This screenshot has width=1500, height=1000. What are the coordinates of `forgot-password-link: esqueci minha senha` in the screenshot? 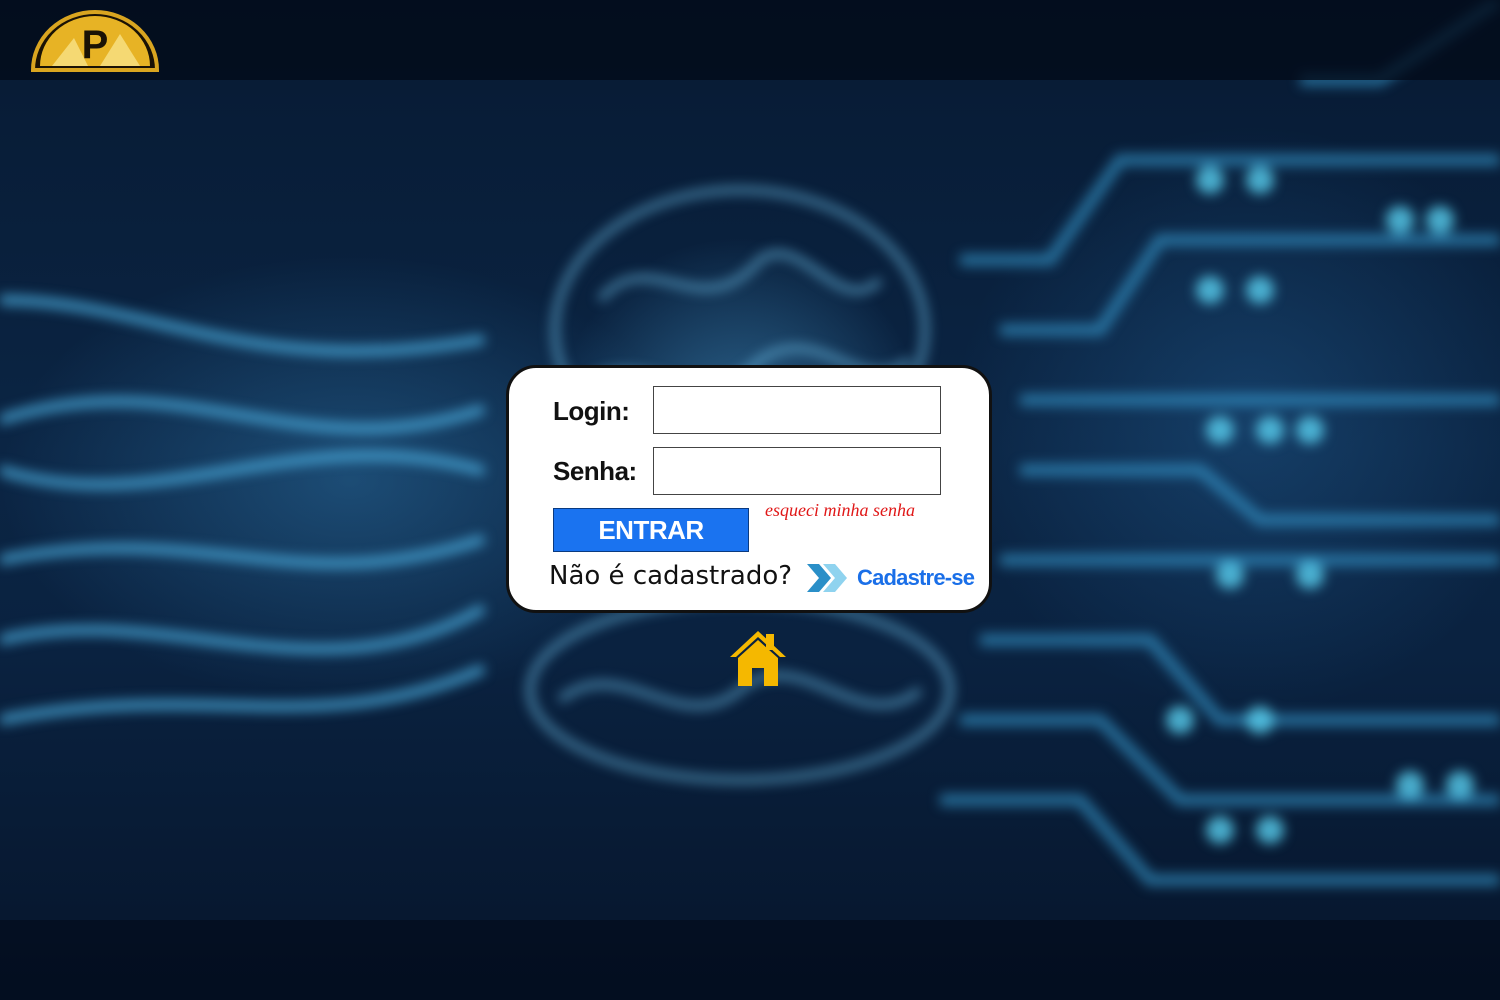 It's located at (840, 510).